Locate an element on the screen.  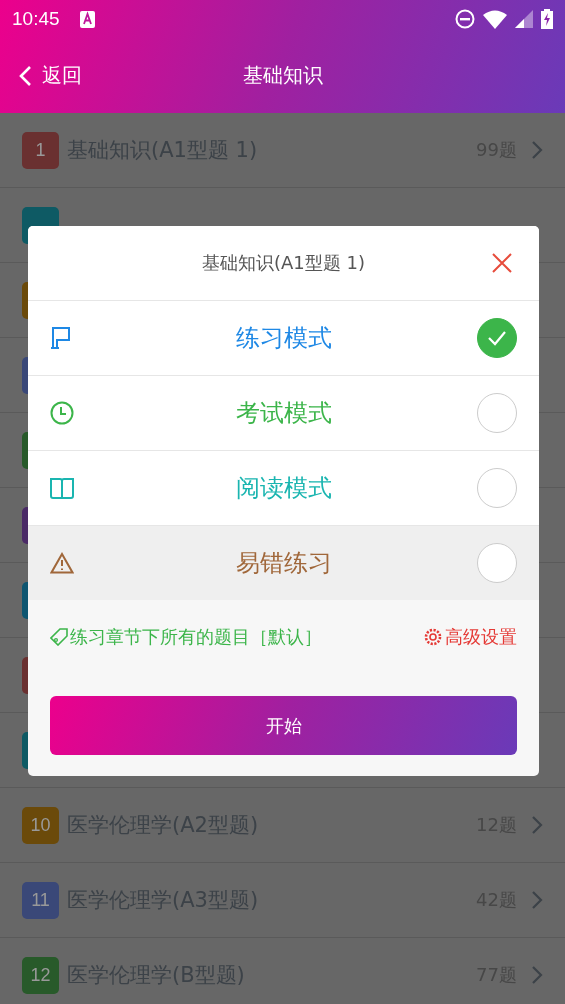
start-button: 开始 is located at coordinates (283, 725).